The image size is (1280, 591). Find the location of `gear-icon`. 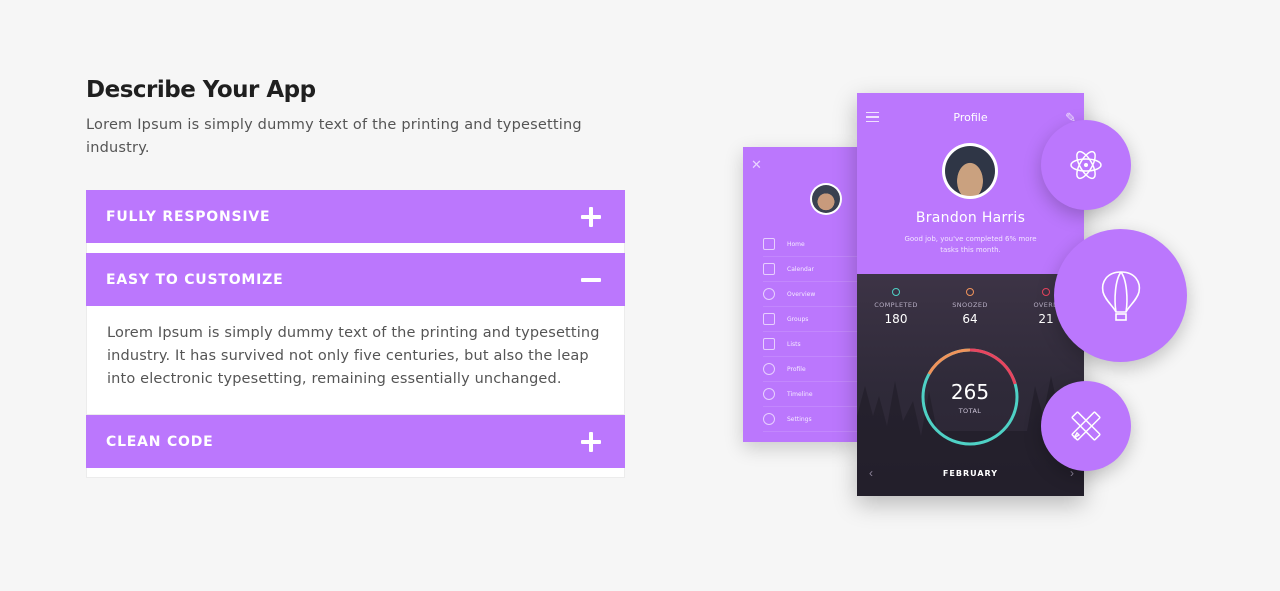

gear-icon is located at coordinates (769, 419).